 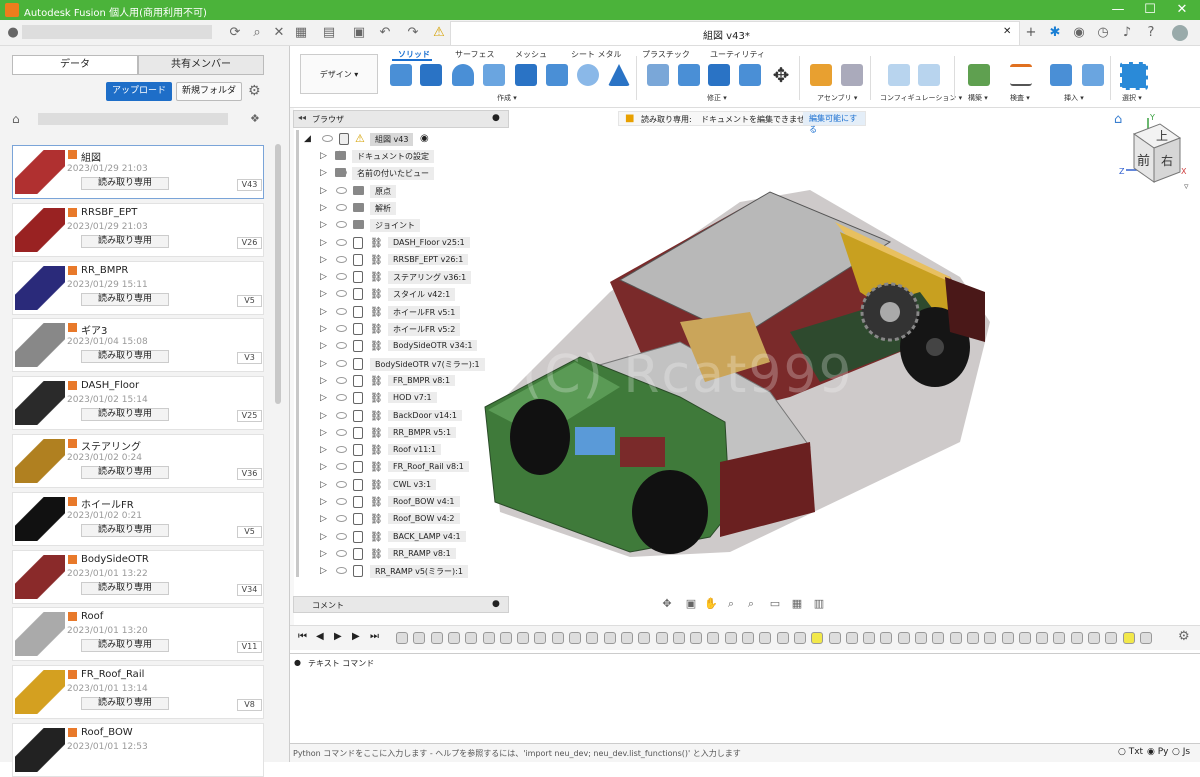 What do you see at coordinates (139, 91) in the screenshot?
I see `upload-button: アップロード` at bounding box center [139, 91].